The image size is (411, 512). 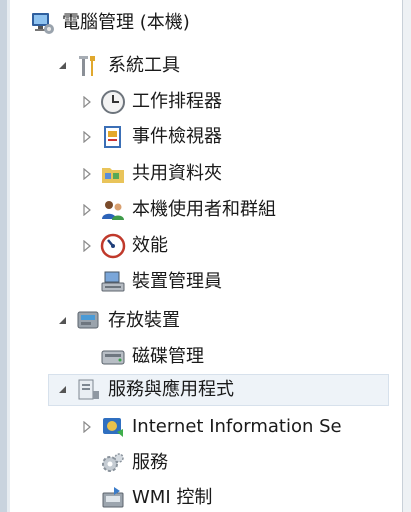 I want to click on tree-node-label: 服務, so click(x=150, y=462).